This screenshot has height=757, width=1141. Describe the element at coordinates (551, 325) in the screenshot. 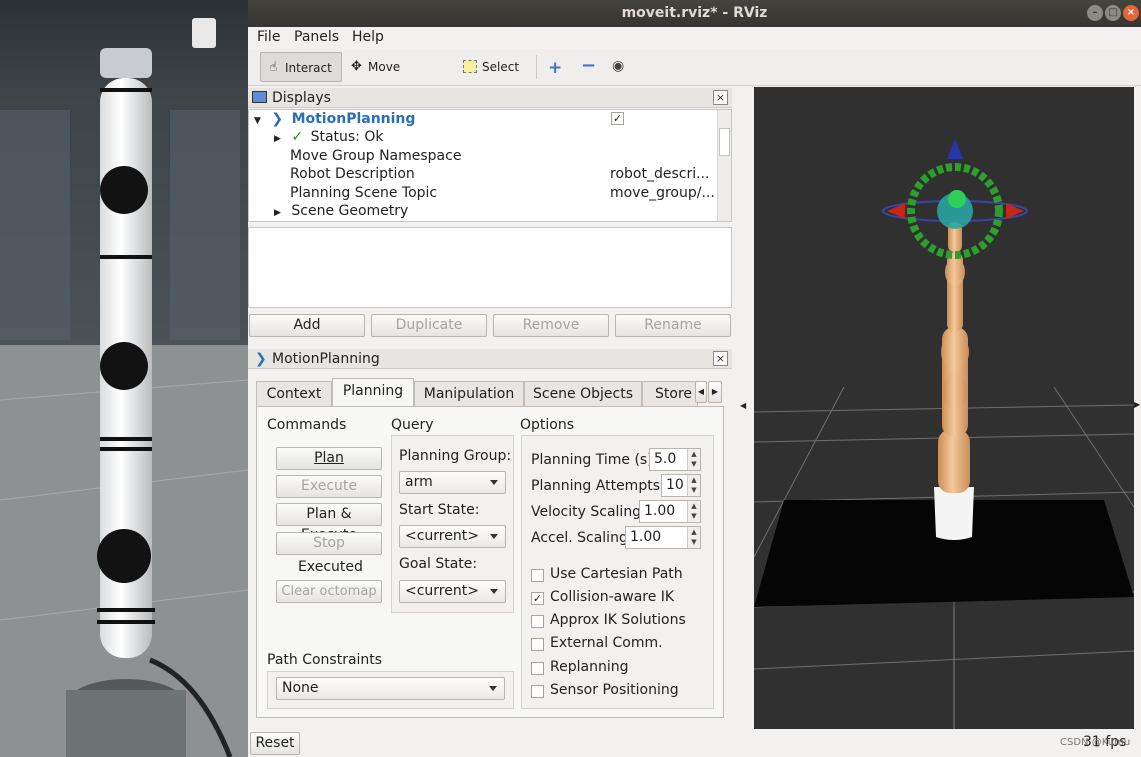

I see `remove-display-button: Remove` at that location.